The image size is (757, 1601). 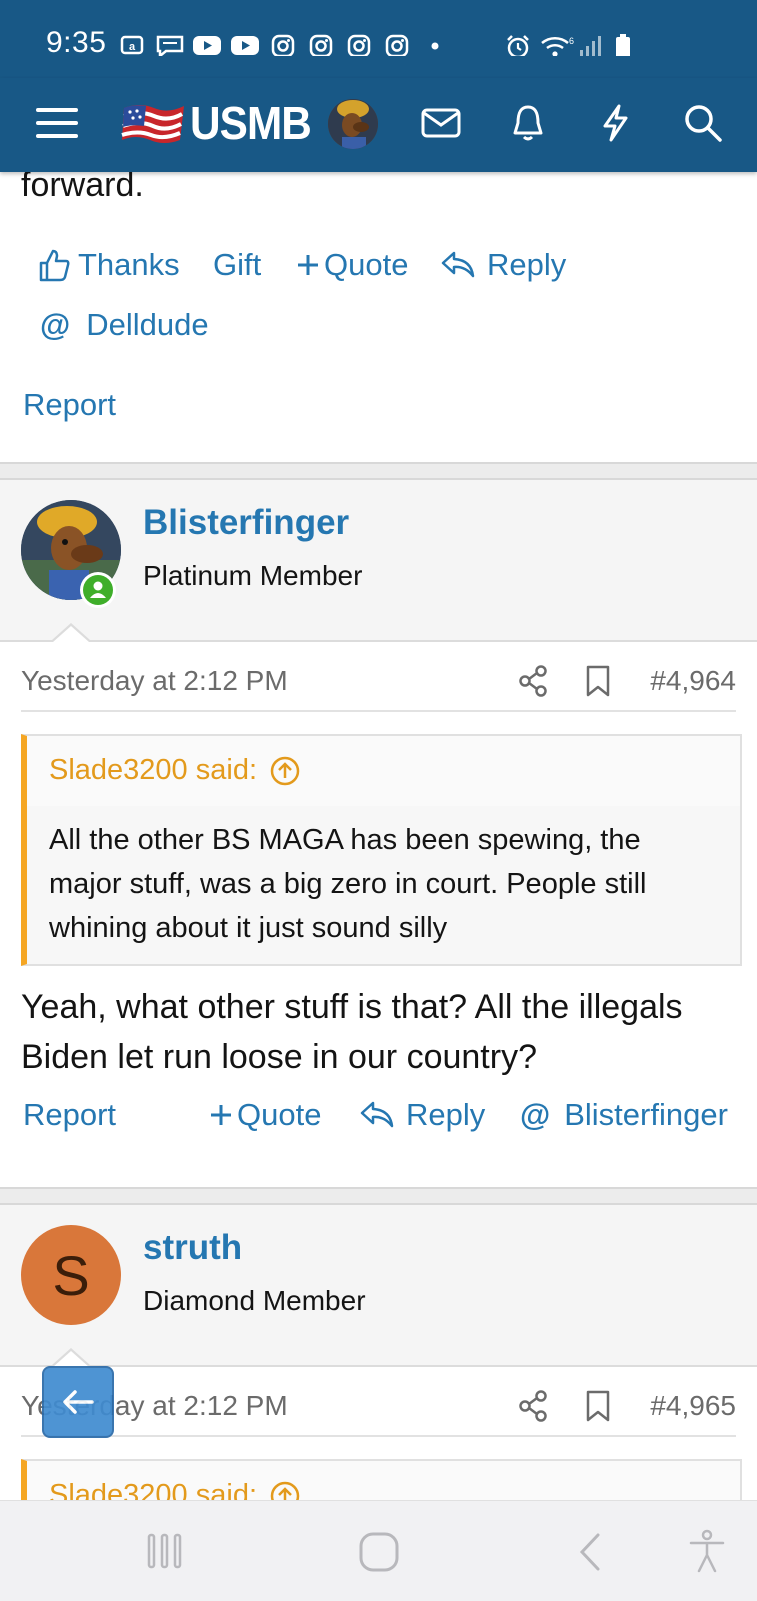 I want to click on mention-label: Delldude, so click(x=147, y=324).